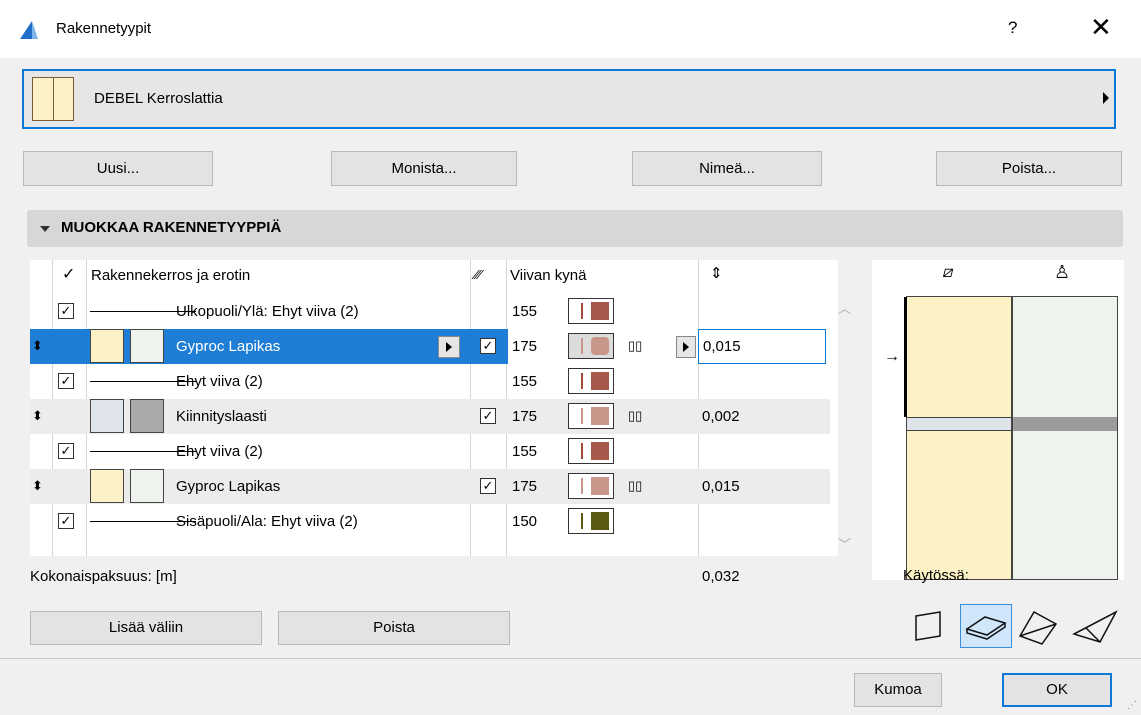 This screenshot has width=1141, height=715. I want to click on archicad-app-icon, so click(29, 30).